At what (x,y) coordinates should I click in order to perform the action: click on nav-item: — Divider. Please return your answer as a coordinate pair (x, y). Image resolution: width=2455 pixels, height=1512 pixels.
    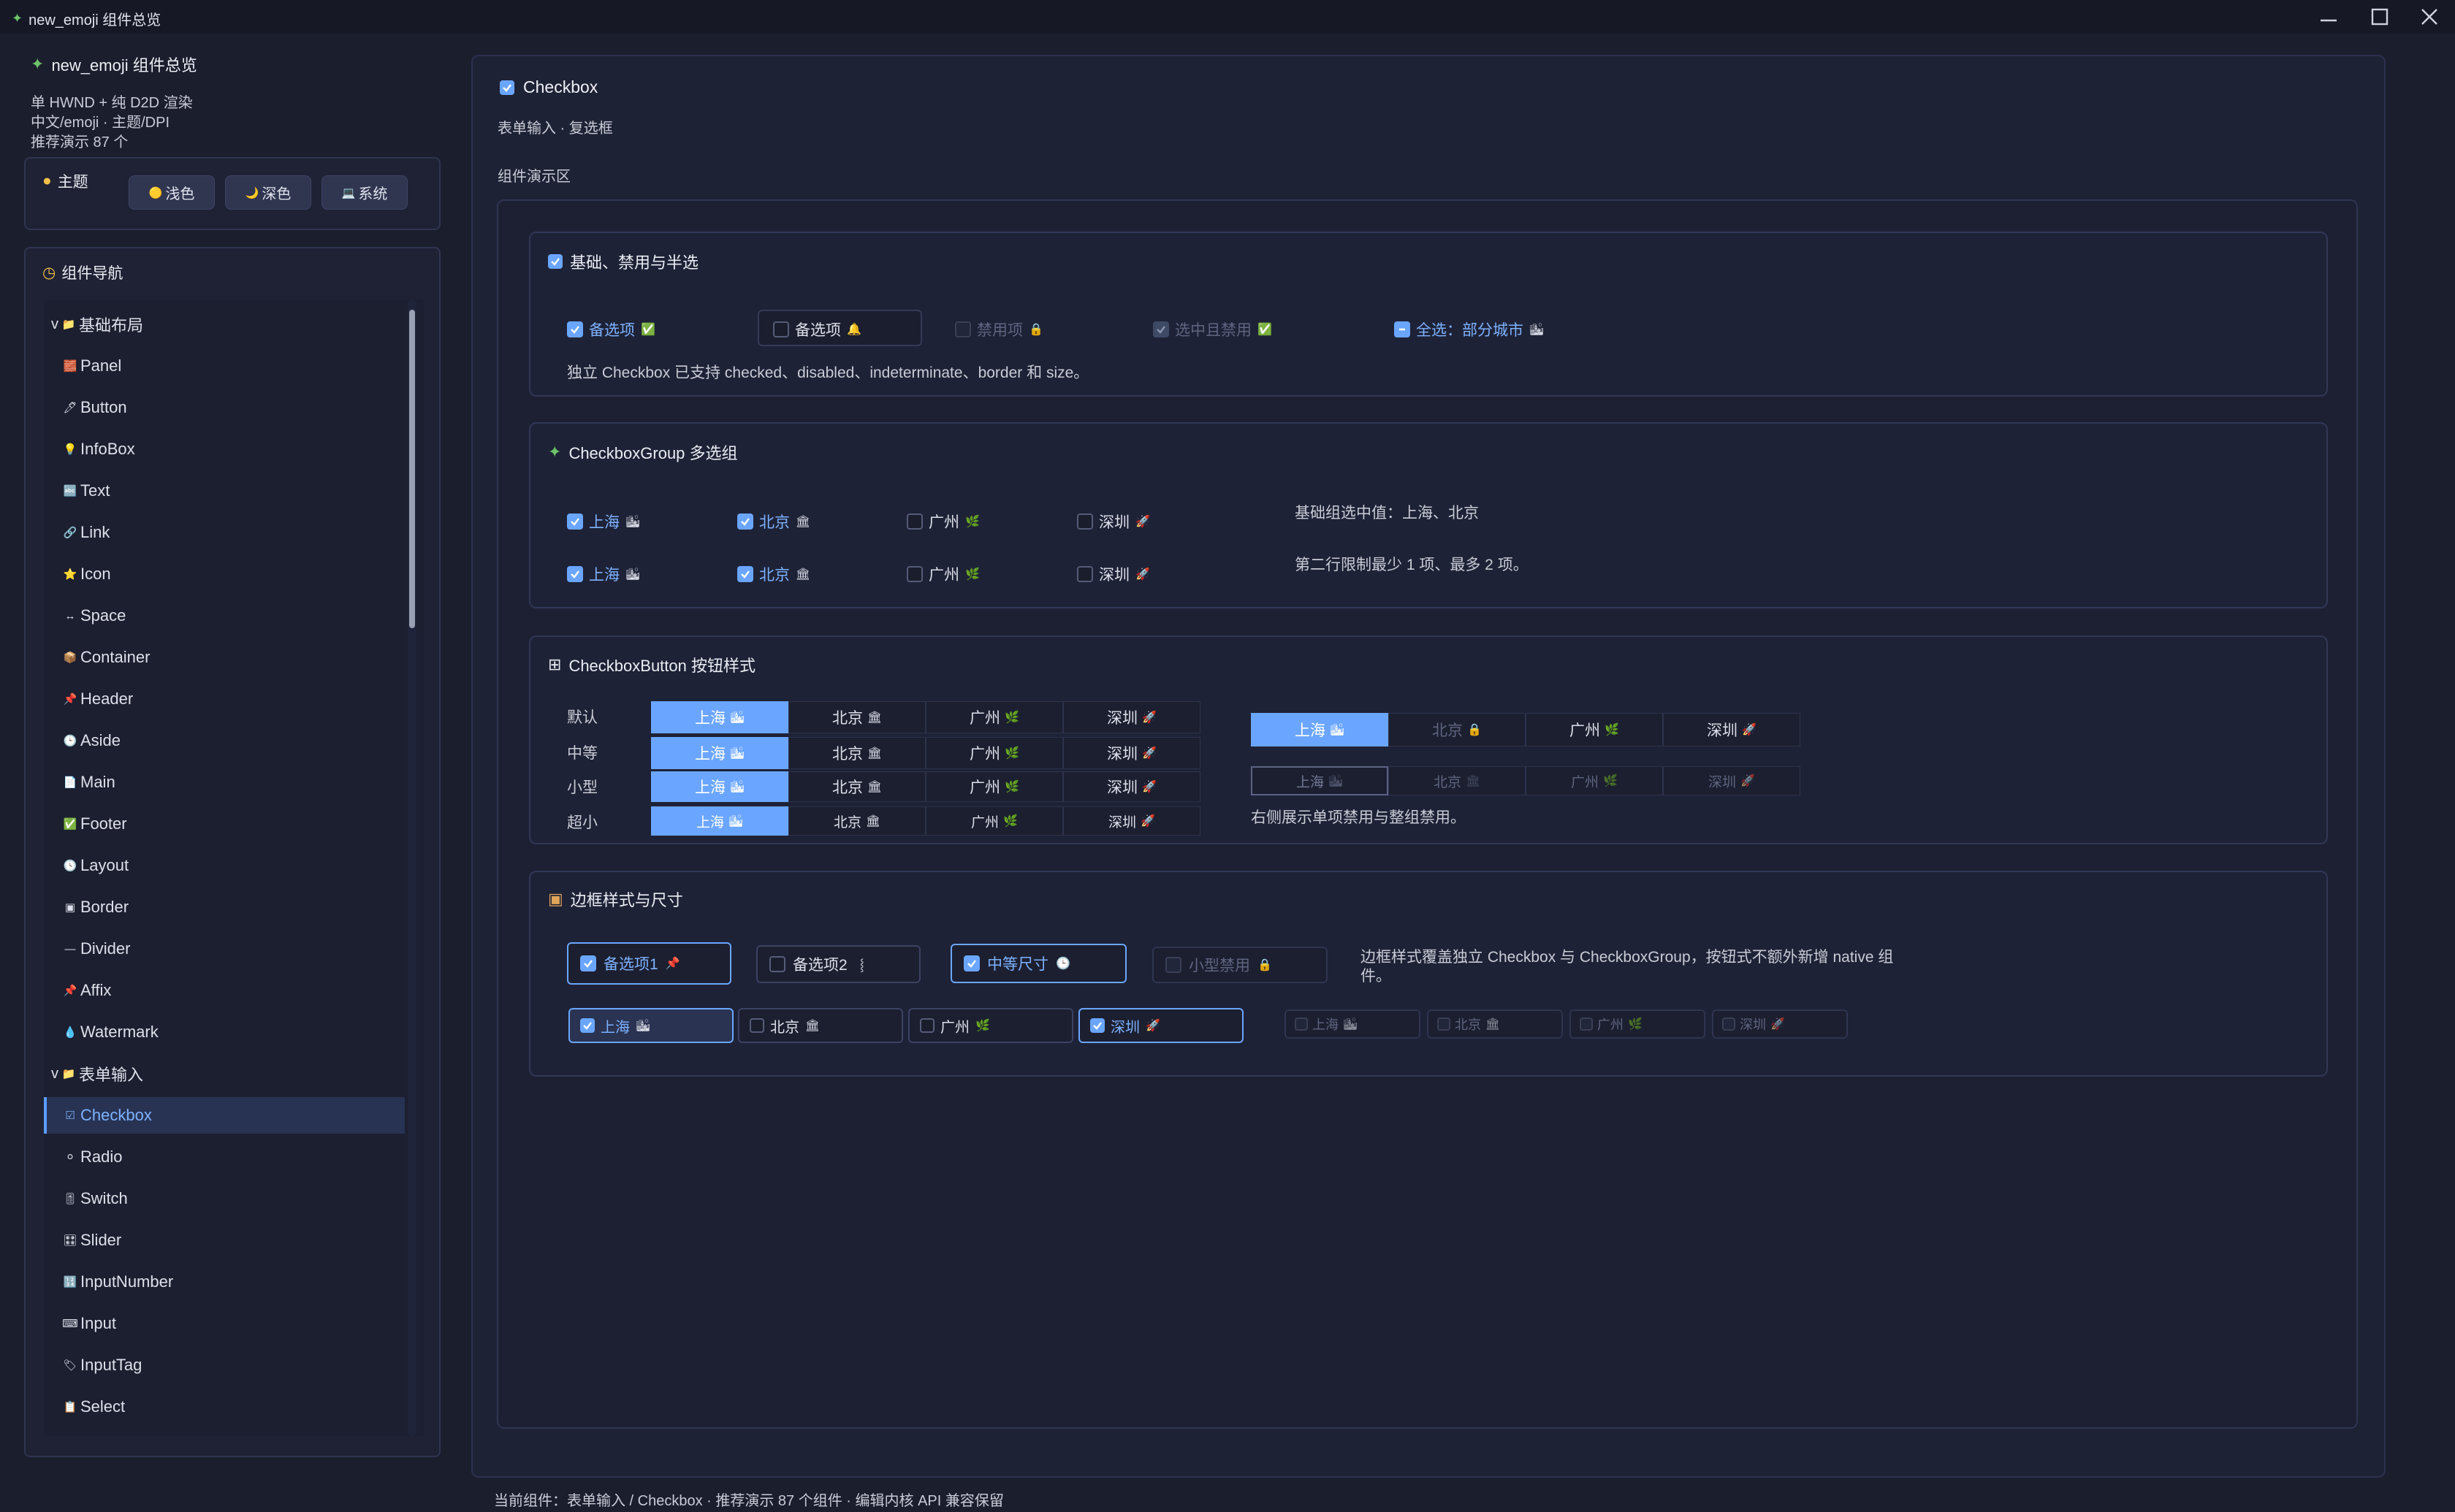
    Looking at the image, I should click on (224, 949).